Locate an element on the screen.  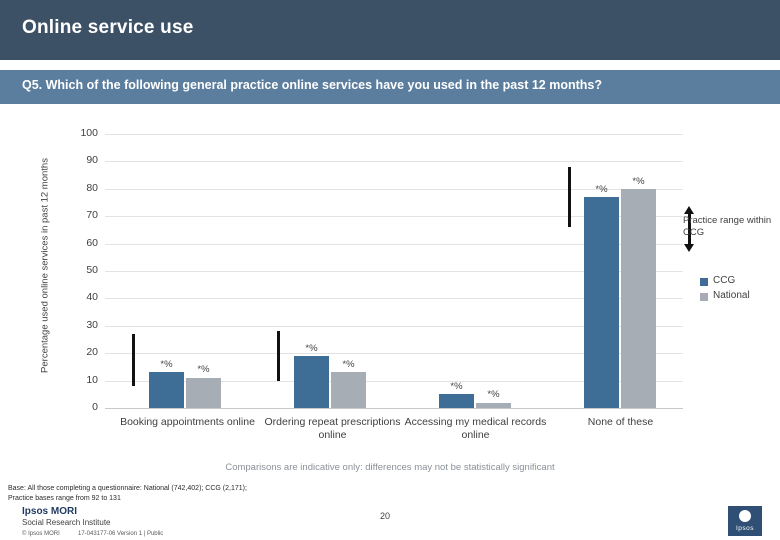
bar-national-records is located at coordinates (493, 405).